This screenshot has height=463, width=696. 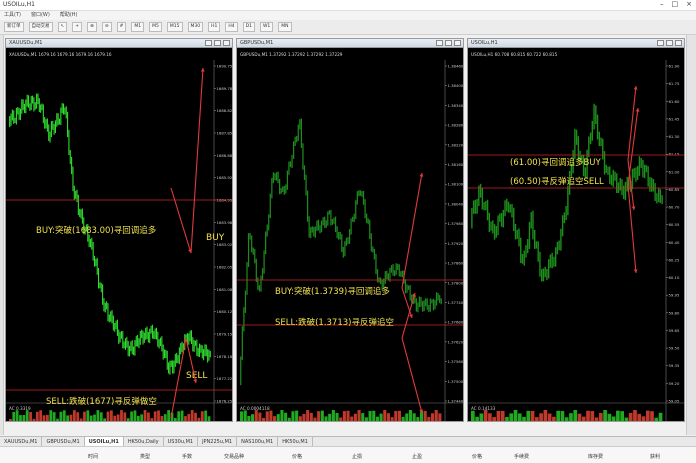 What do you see at coordinates (266, 27) in the screenshot?
I see `period-w1: W1` at bounding box center [266, 27].